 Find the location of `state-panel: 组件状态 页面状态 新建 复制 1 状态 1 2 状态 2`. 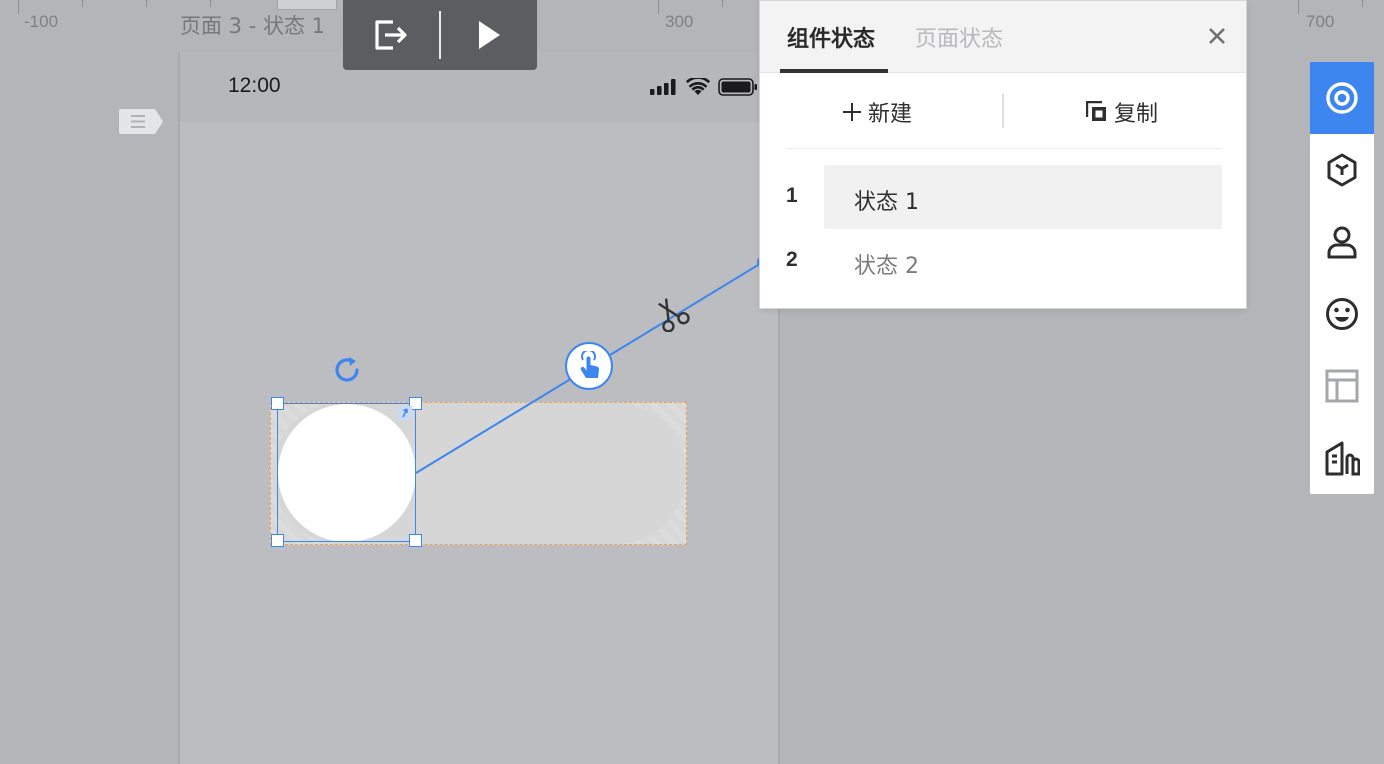

state-panel: 组件状态 页面状态 新建 复制 1 状态 1 2 状态 2 is located at coordinates (1003, 154).